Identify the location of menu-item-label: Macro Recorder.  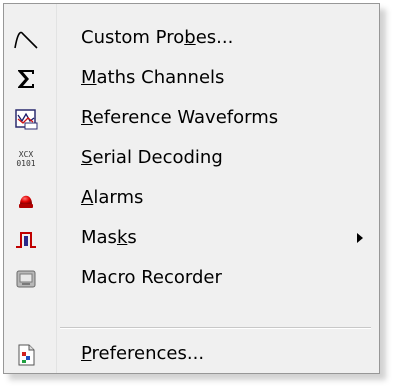
(151, 277).